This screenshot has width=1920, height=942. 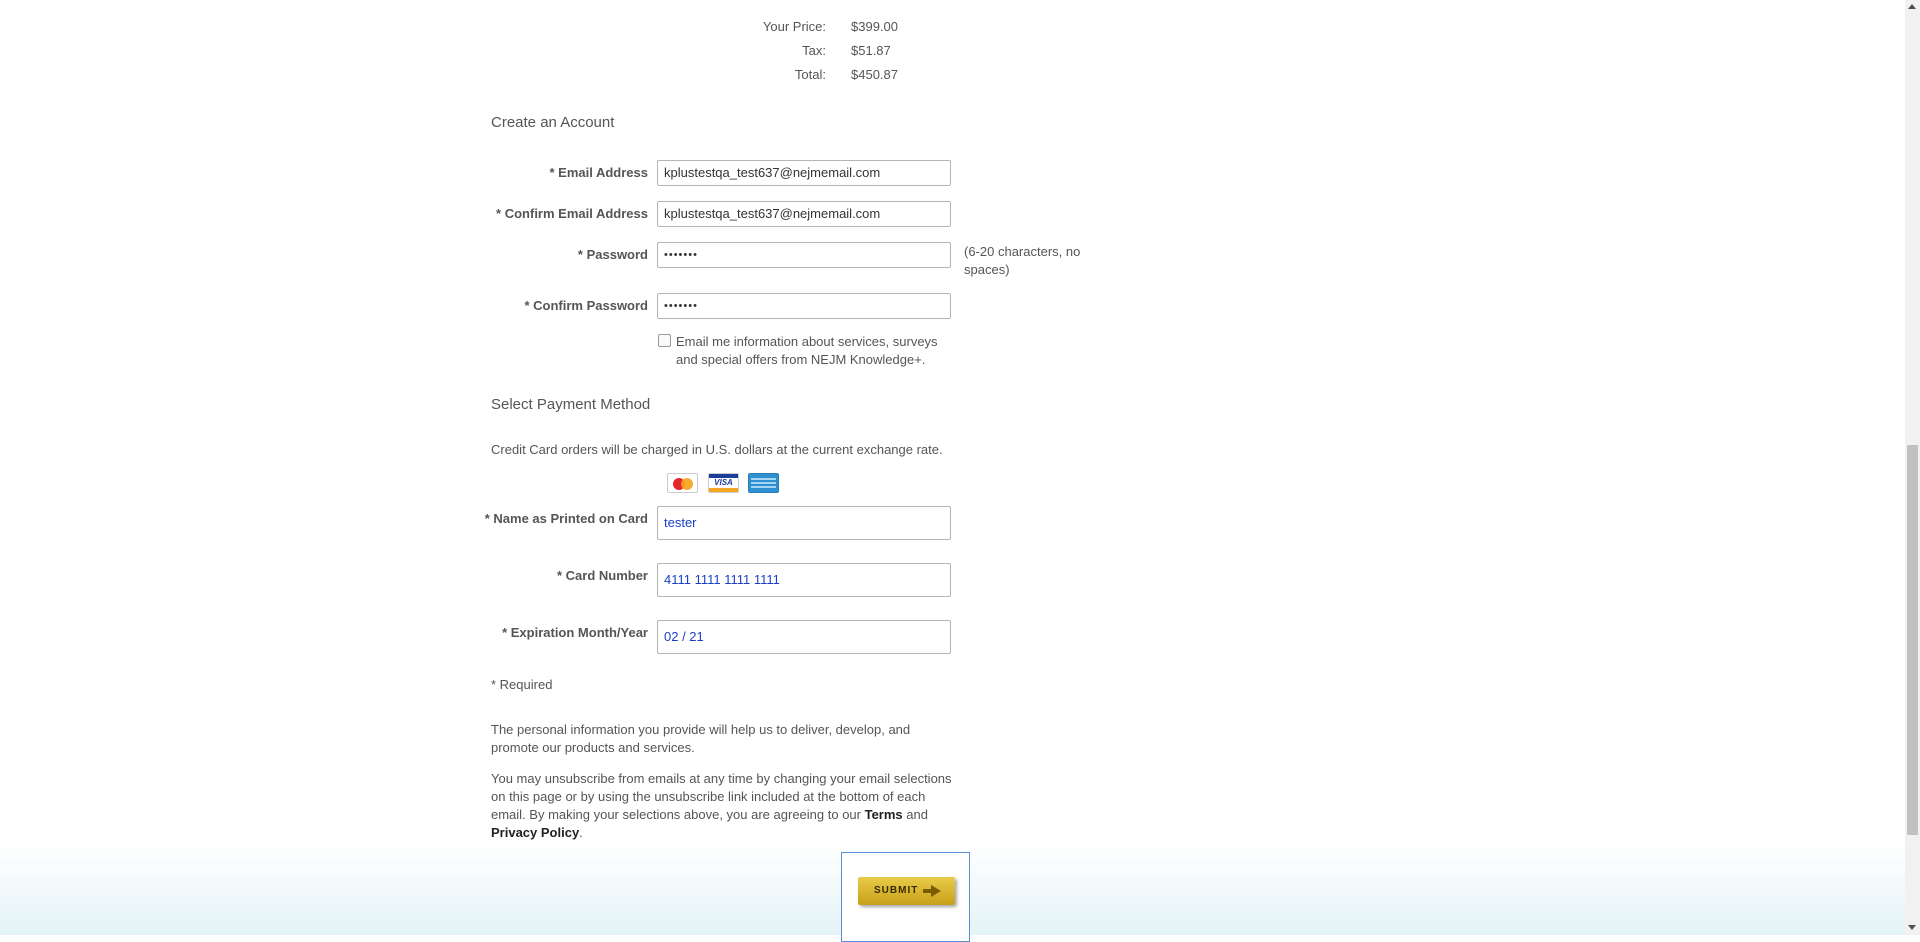 What do you see at coordinates (804, 214) in the screenshot?
I see `confirm-email-field: kplustestqa_test637@nejmemail.com` at bounding box center [804, 214].